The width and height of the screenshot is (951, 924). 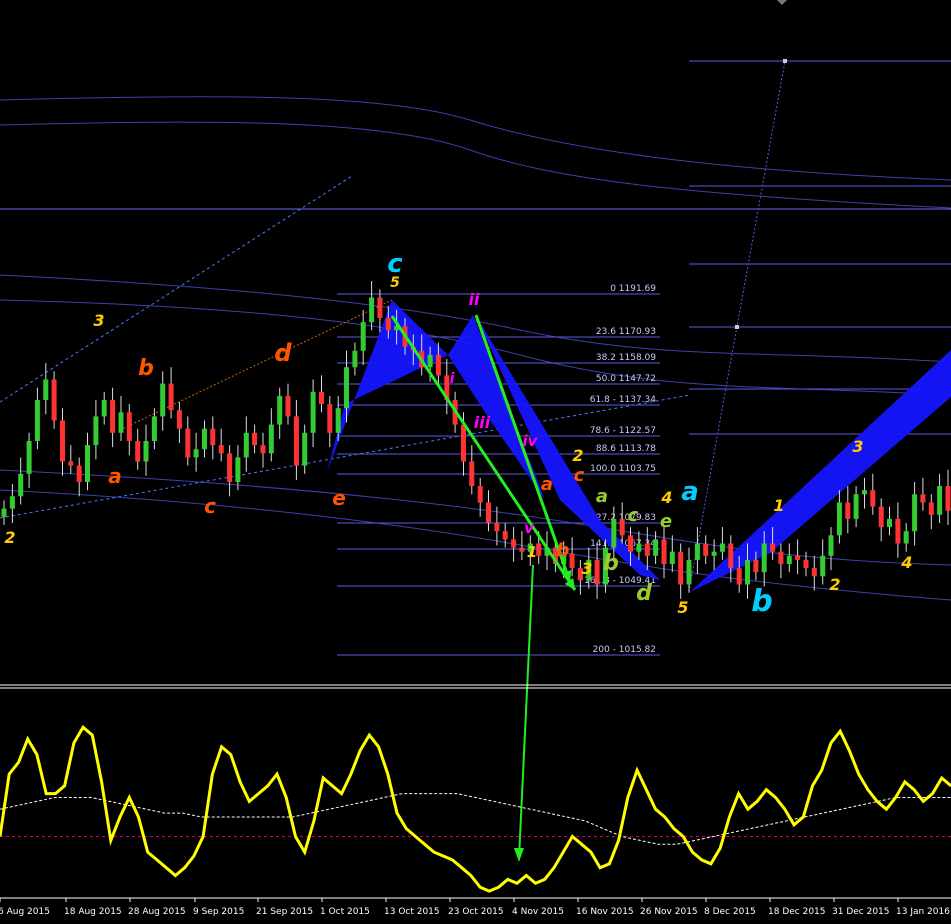 What do you see at coordinates (626, 449) in the screenshot?
I see `fib-level-label: 88.6 1113.78` at bounding box center [626, 449].